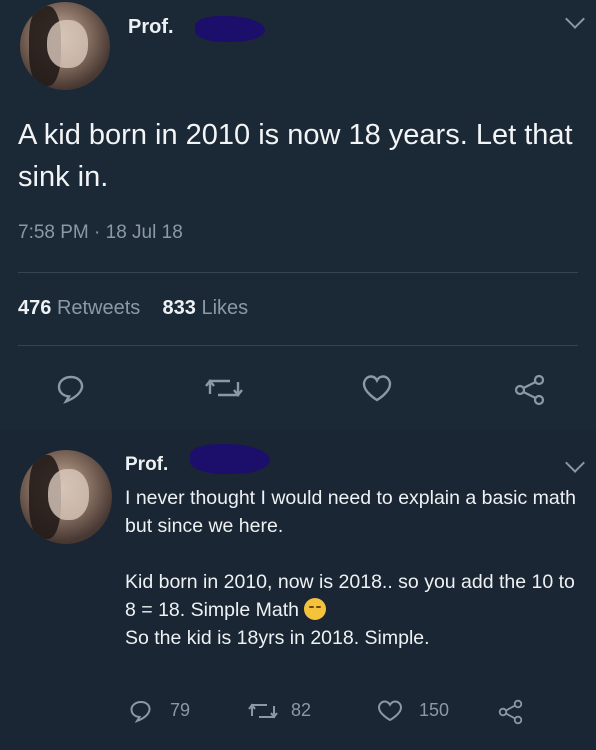  I want to click on retweet-count: 82, so click(301, 710).